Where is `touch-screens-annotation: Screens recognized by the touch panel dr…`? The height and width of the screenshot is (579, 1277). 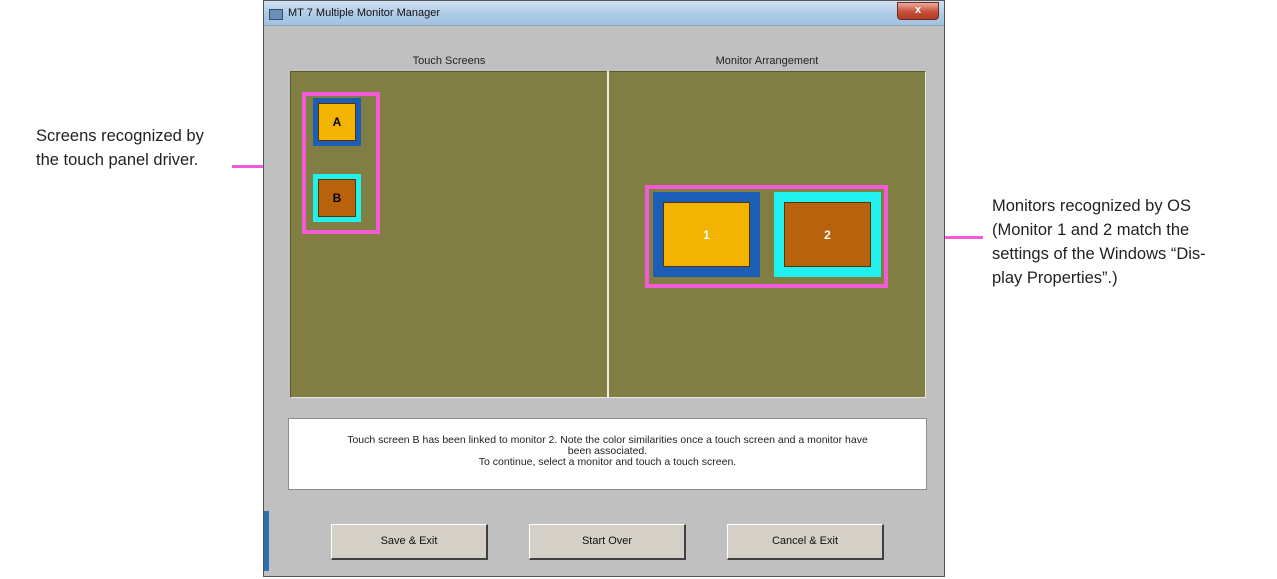 touch-screens-annotation: Screens recognized by the touch panel dr… is located at coordinates (148, 148).